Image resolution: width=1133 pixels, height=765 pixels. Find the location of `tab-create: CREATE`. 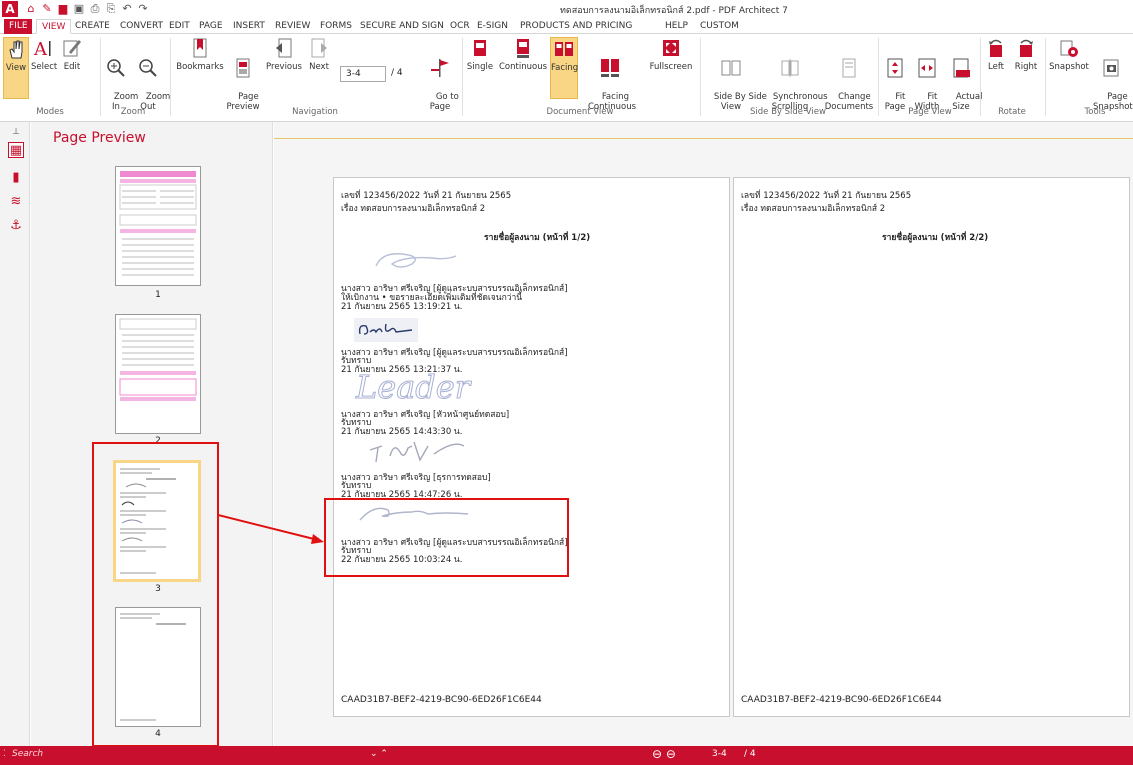

tab-create: CREATE is located at coordinates (92, 26).